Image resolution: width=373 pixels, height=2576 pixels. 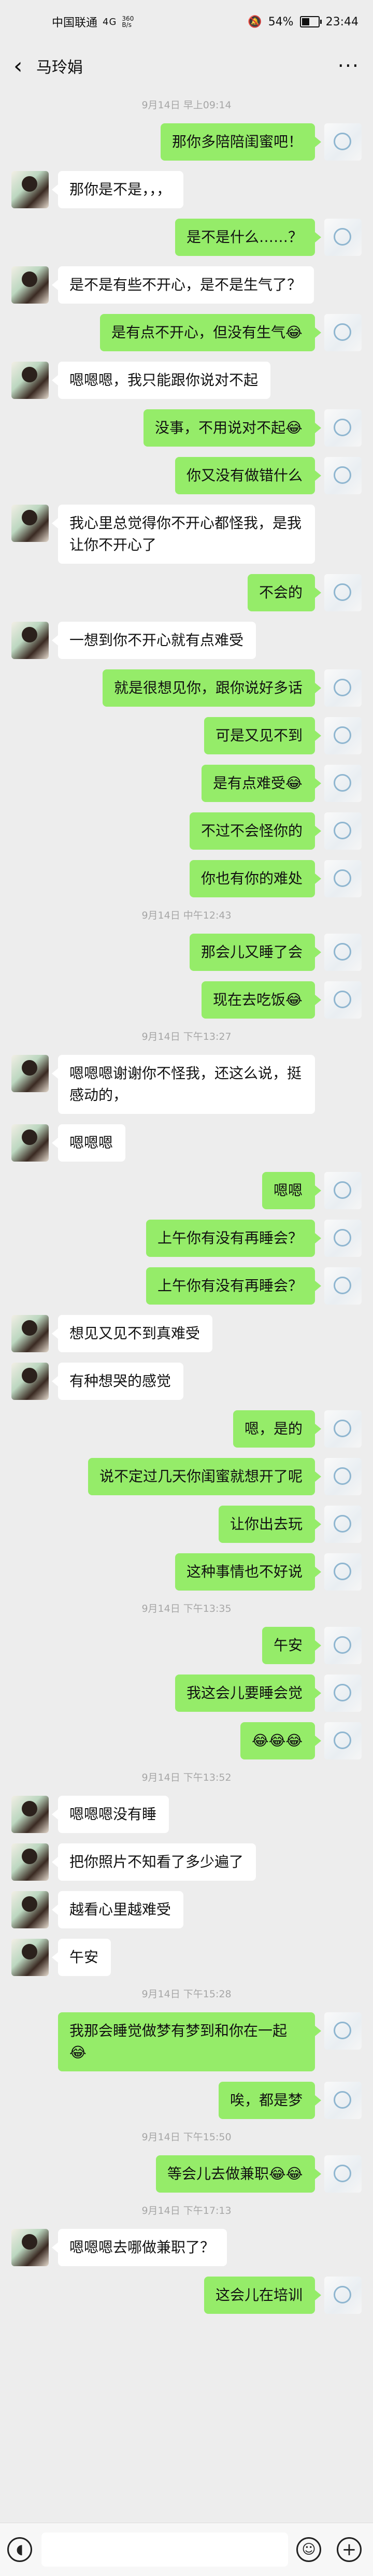 I want to click on received-message-bubble: 嗯嗯嗯谢谢你不怪我，还这么说，挺感动的，, so click(x=184, y=1084).